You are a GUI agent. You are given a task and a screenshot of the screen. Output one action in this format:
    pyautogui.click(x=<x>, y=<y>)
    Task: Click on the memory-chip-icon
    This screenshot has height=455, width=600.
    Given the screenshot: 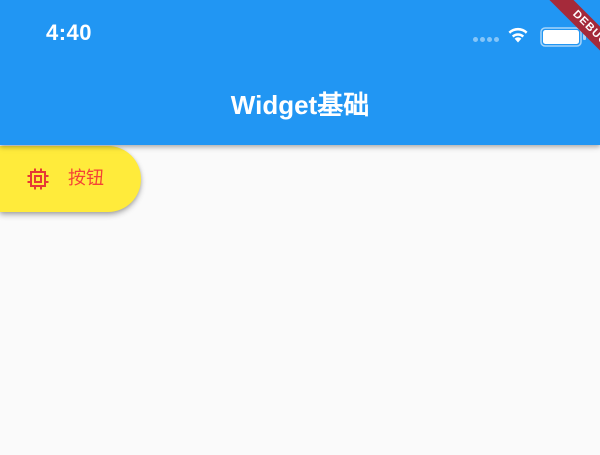 What is the action you would take?
    pyautogui.click(x=38, y=179)
    